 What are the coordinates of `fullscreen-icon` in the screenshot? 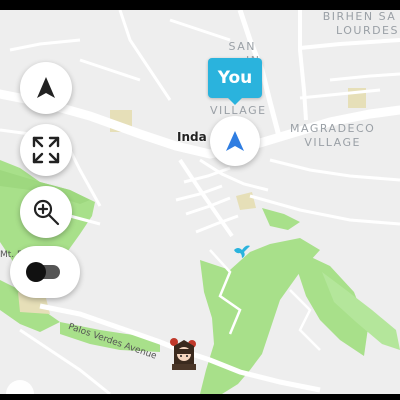 It's located at (46, 150).